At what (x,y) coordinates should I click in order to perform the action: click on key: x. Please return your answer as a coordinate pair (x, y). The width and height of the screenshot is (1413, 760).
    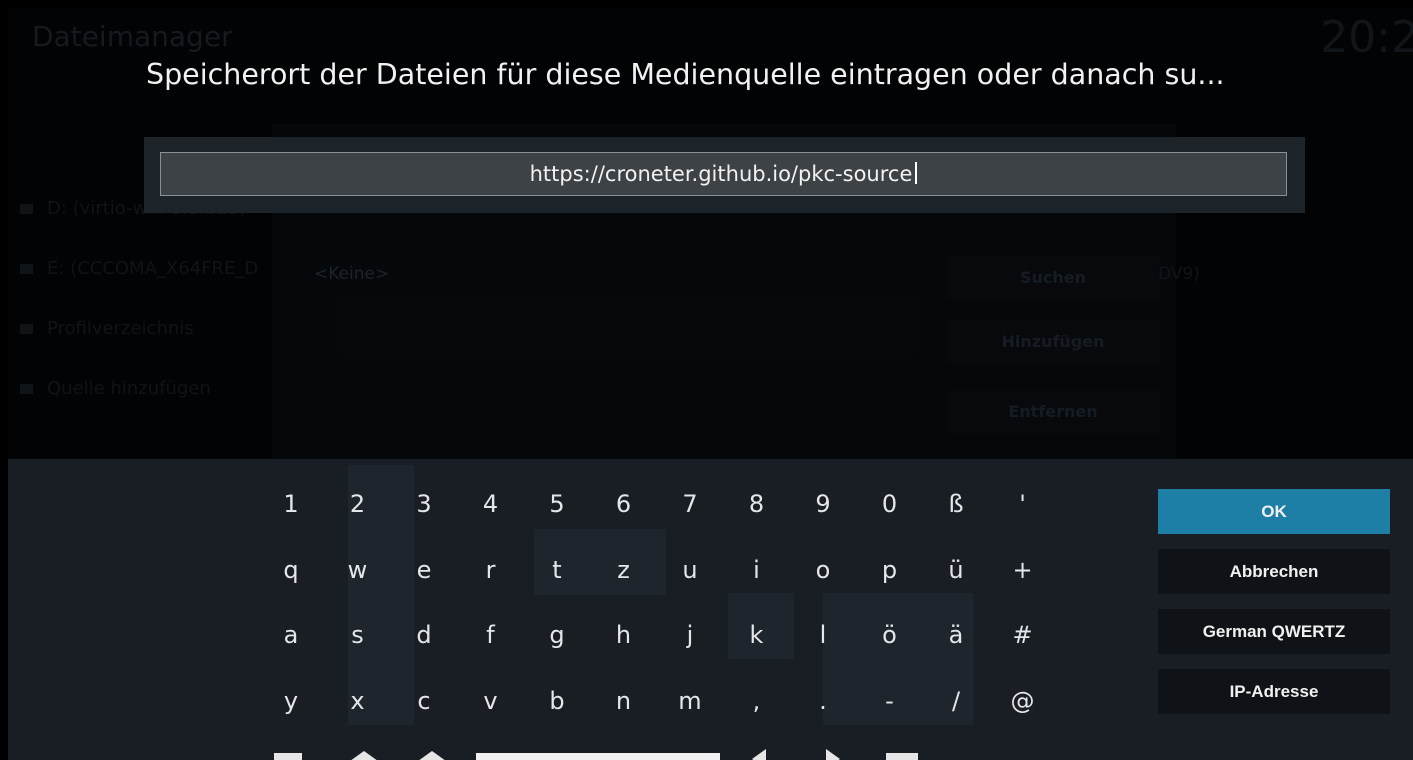
    Looking at the image, I should click on (358, 703).